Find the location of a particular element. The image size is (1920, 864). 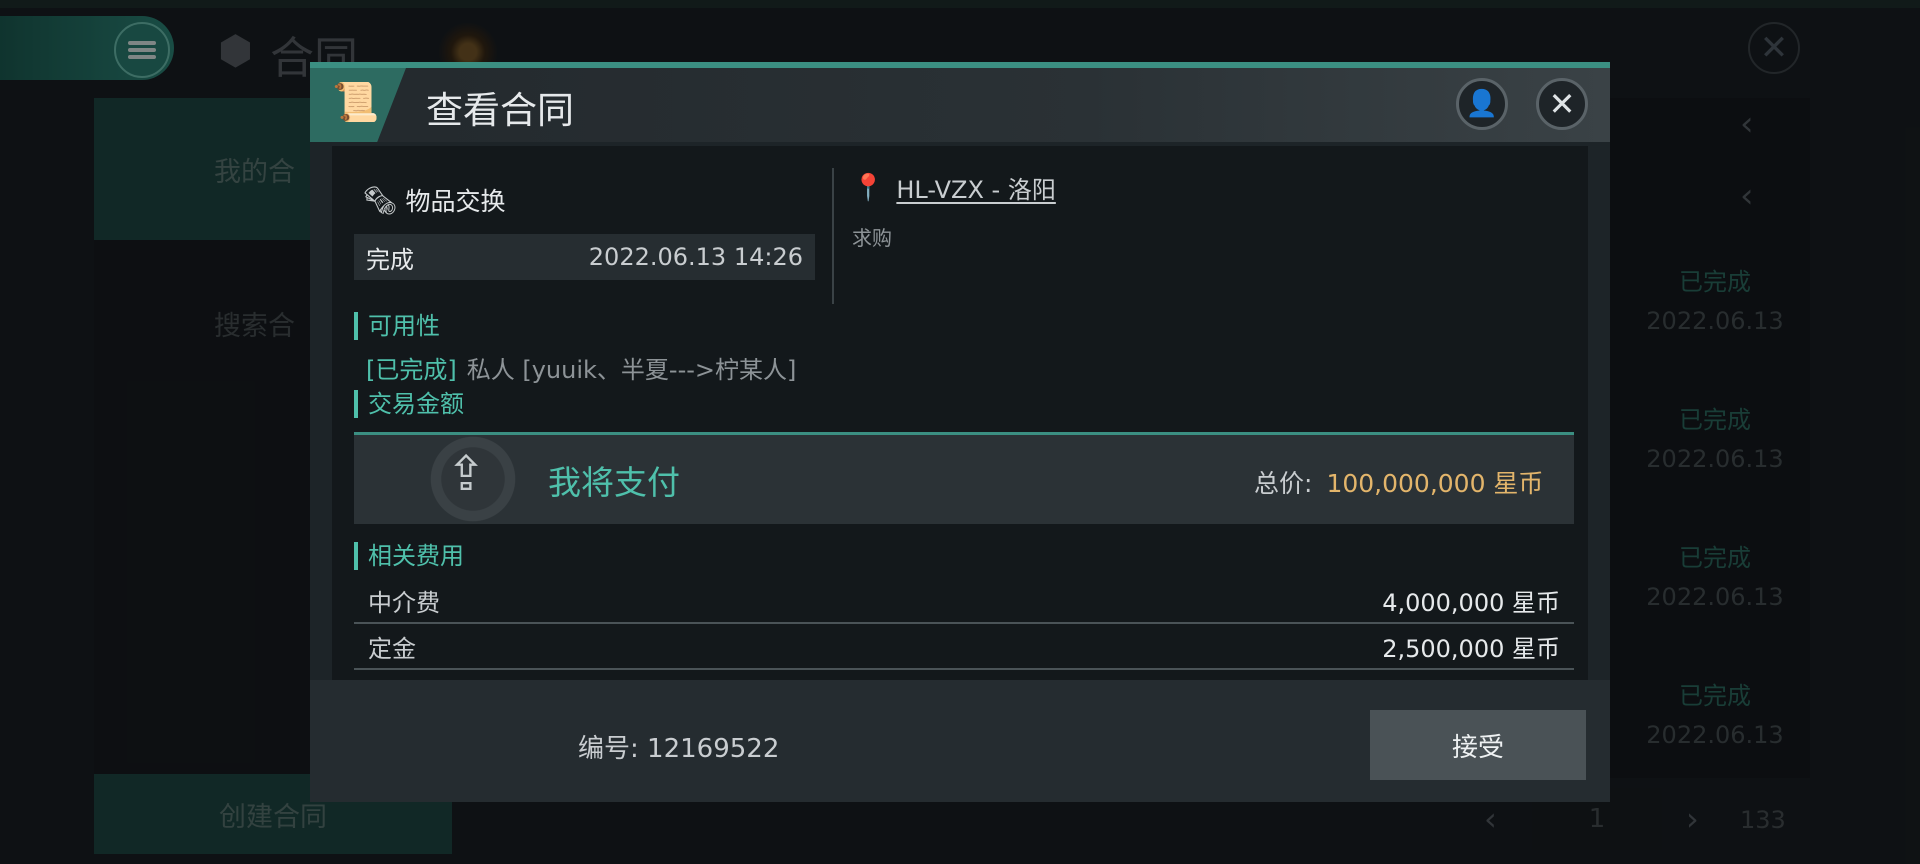

availability-detail: 私人 [yuuik、半夏--->柠某人] is located at coordinates (631, 370).